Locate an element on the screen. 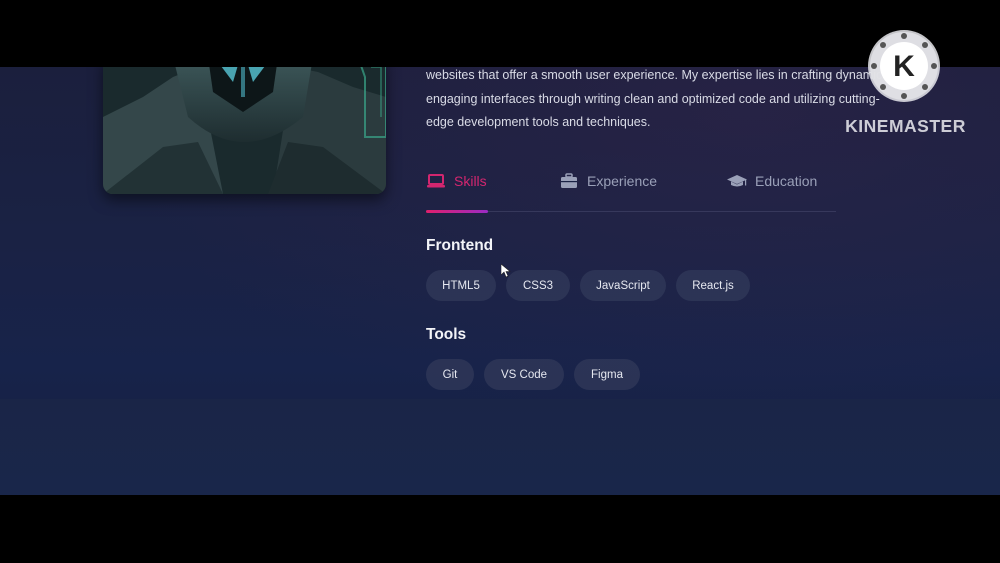 The image size is (1000, 563). laptop-icon is located at coordinates (436, 181).